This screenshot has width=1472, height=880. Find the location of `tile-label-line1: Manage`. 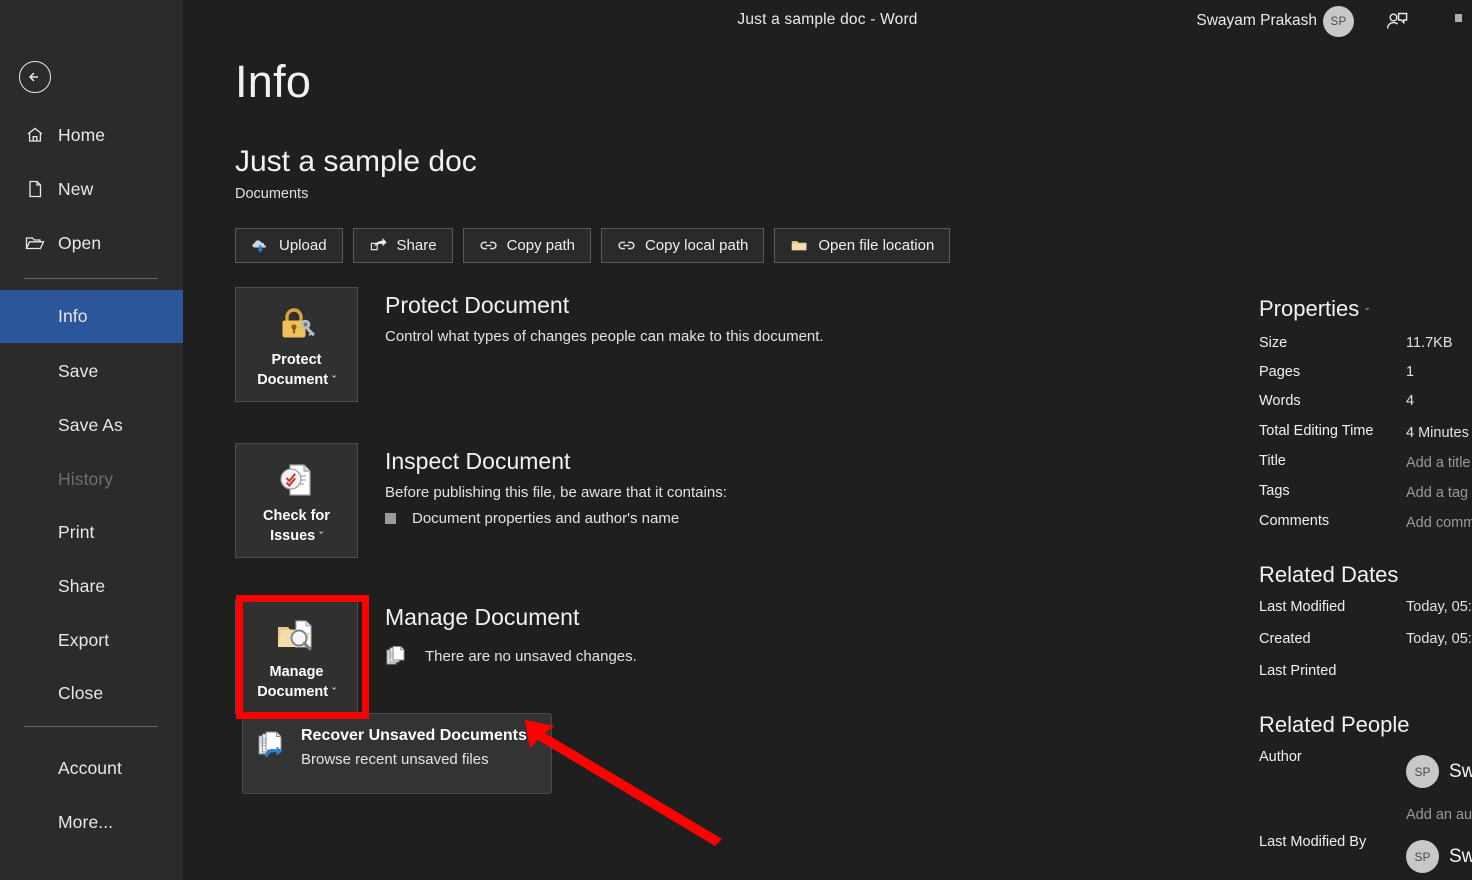

tile-label-line1: Manage is located at coordinates (296, 672).